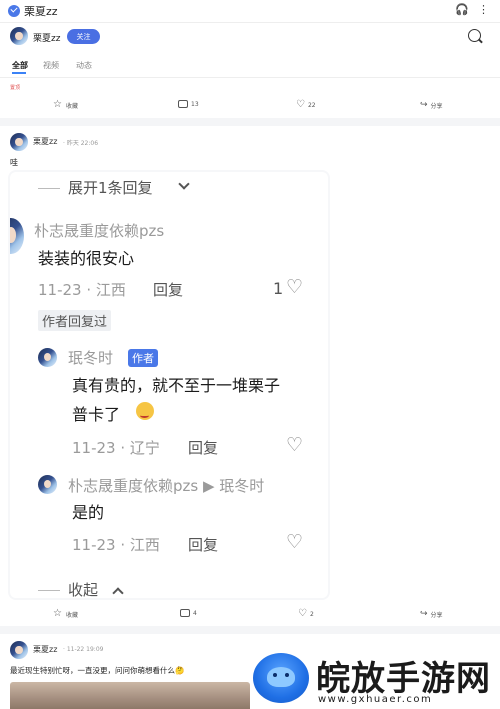 The height and width of the screenshot is (709, 500). What do you see at coordinates (81, 143) in the screenshot?
I see `post-time: · 昨天 22:06` at bounding box center [81, 143].